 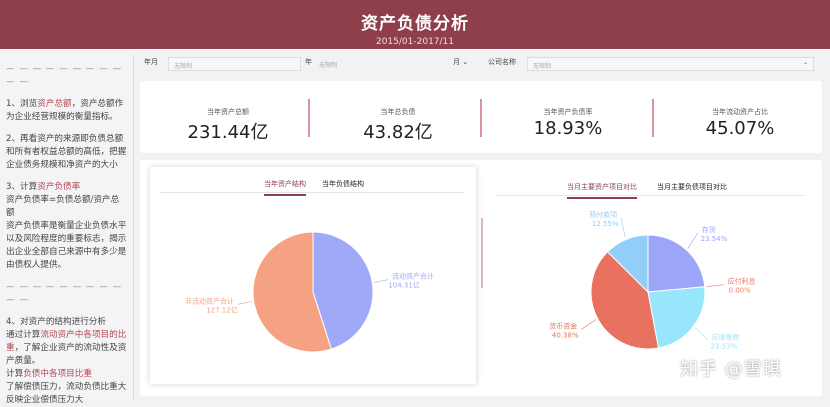 I want to click on pie-slice, so click(x=676, y=263).